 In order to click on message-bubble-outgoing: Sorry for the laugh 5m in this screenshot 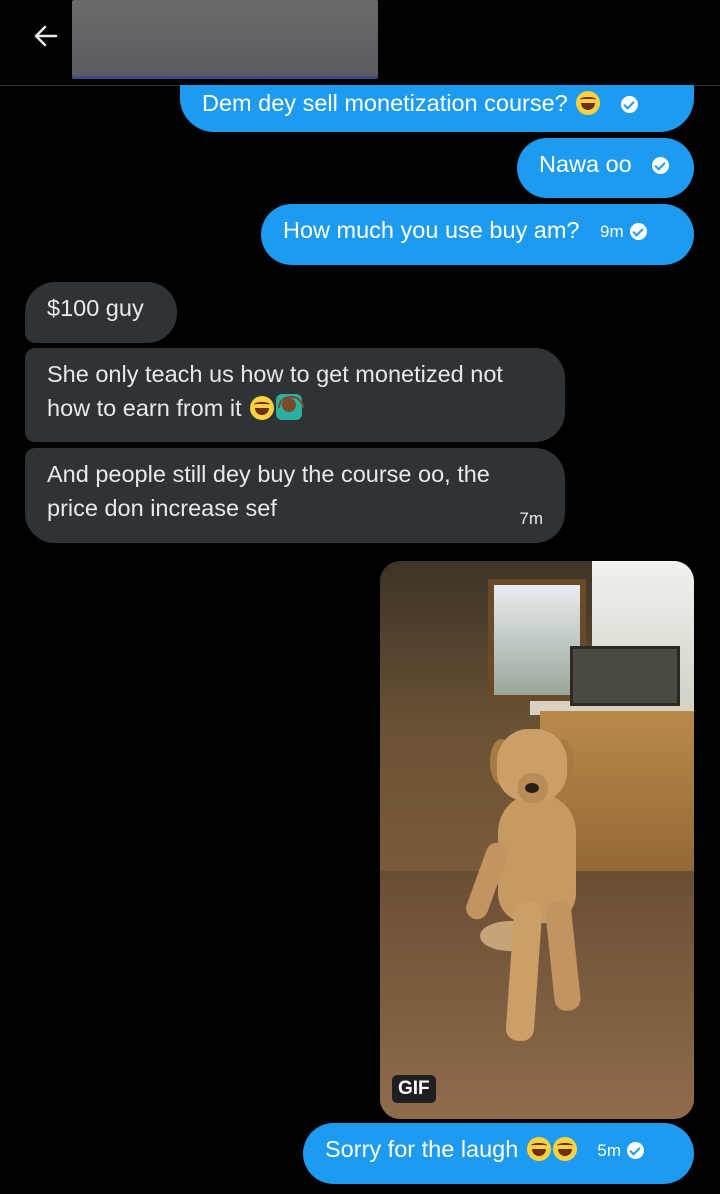, I will do `click(498, 1153)`.